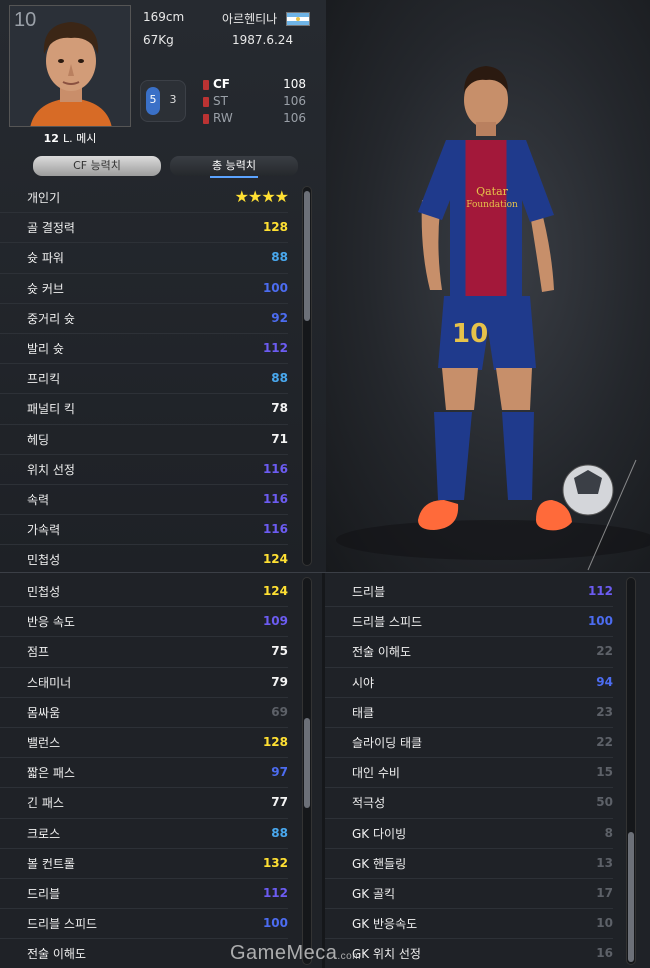  What do you see at coordinates (44, 893) in the screenshot?
I see `stat-label: 드리블` at bounding box center [44, 893].